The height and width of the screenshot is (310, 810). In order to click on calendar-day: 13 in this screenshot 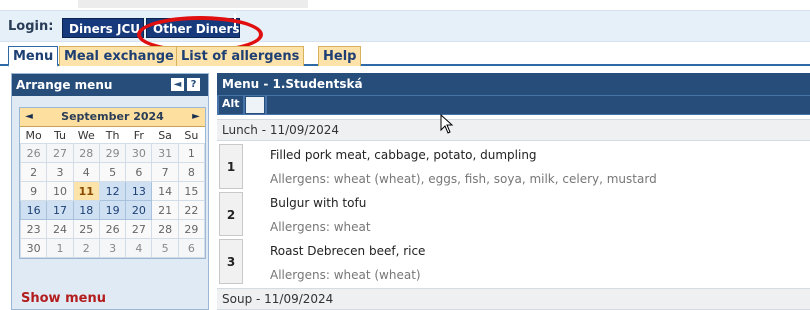, I will do `click(139, 191)`.